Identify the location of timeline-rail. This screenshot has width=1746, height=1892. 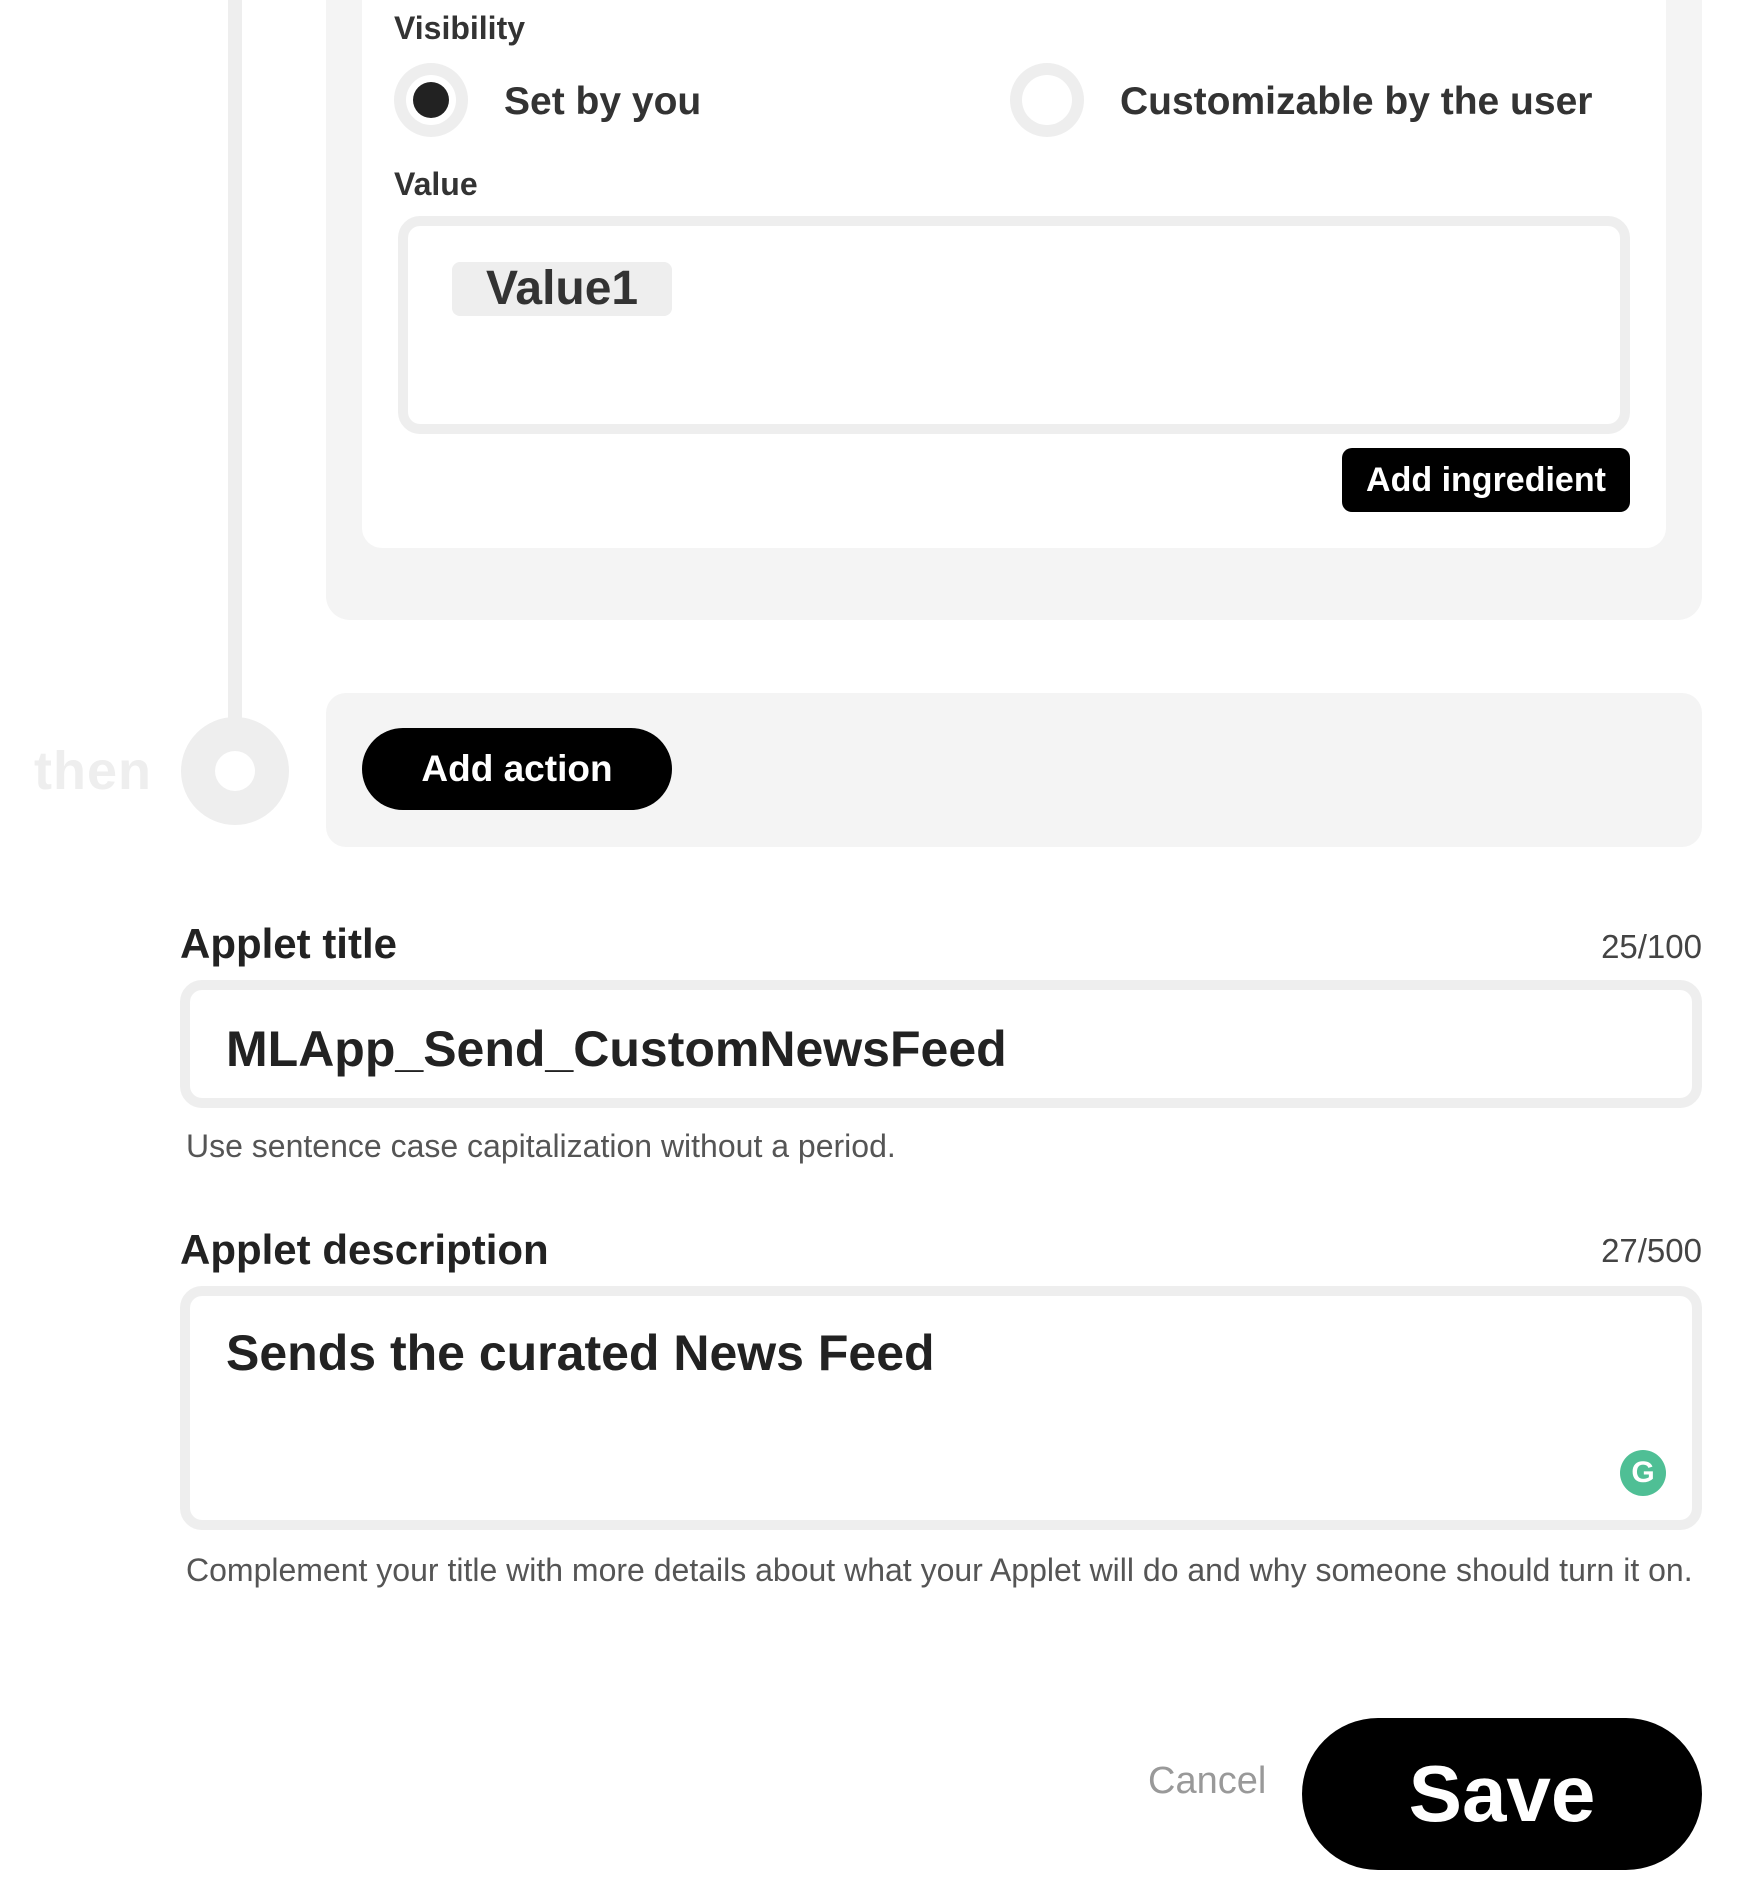
(235, 360).